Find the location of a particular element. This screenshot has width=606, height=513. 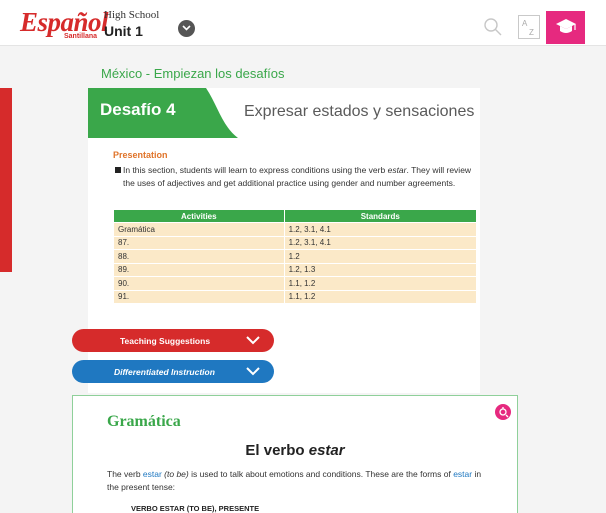

table-row: 91. 1.1, 1.2 is located at coordinates (295, 296).